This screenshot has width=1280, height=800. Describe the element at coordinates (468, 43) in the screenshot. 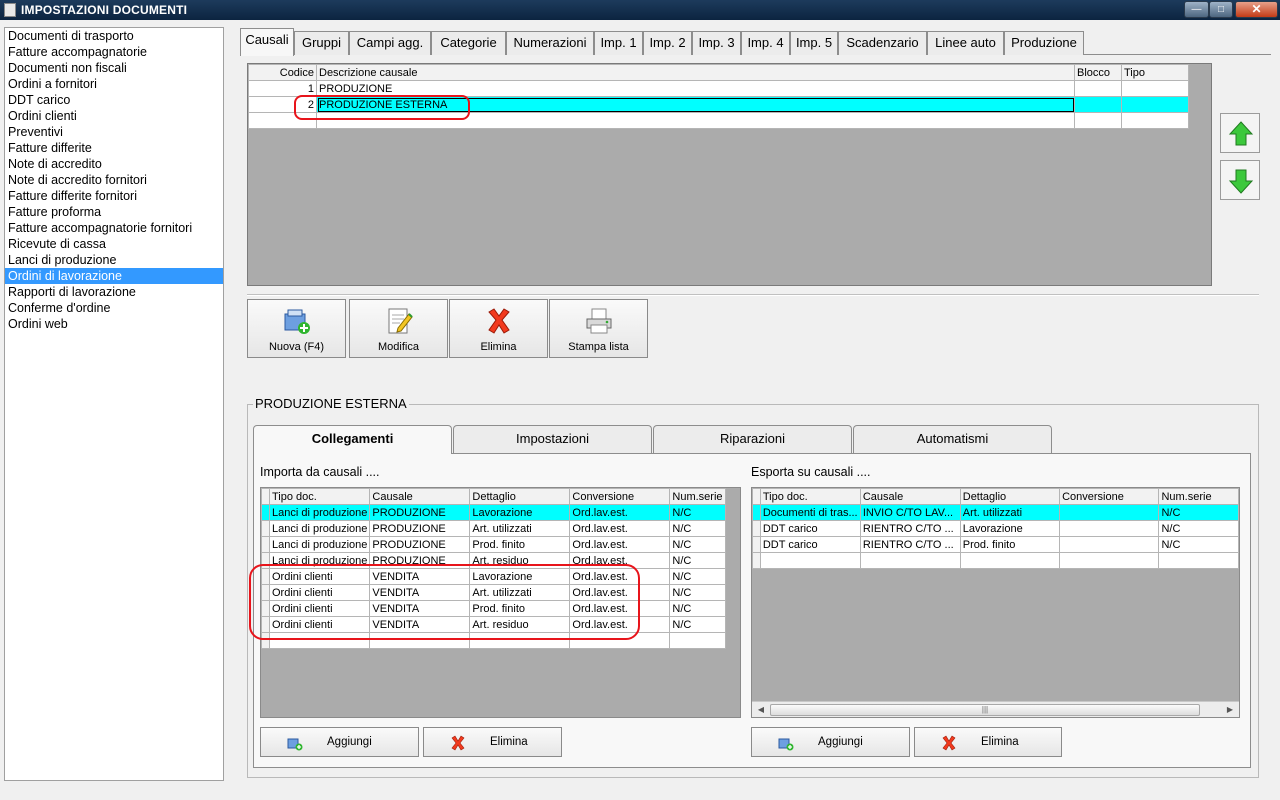

I see `tab-categorie: Categorie` at that location.